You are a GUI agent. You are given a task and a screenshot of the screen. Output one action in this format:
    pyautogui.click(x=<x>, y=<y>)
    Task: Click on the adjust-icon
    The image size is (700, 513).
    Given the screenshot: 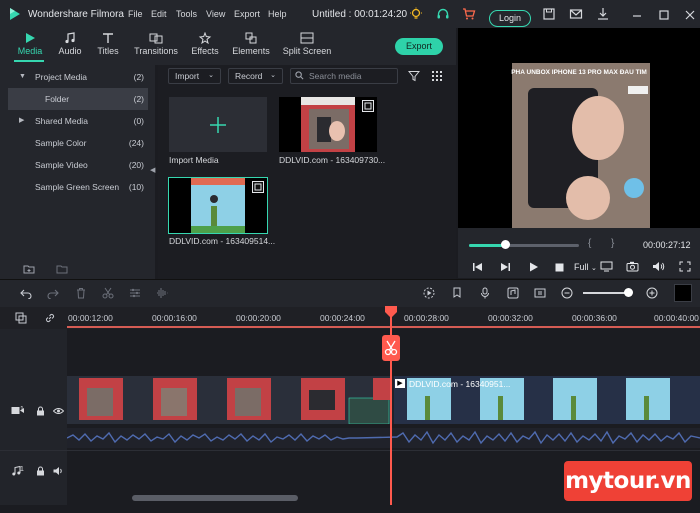 What is the action you would take?
    pyautogui.click(x=135, y=293)
    